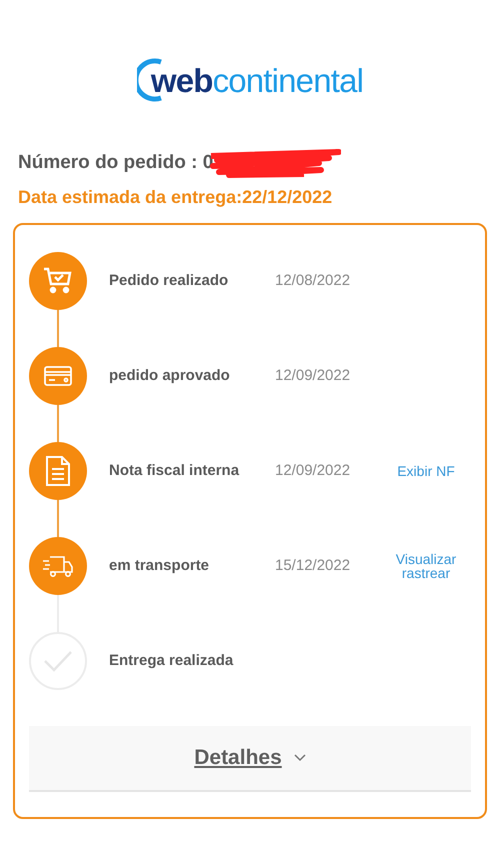 The height and width of the screenshot is (842, 500). What do you see at coordinates (250, 759) in the screenshot?
I see `details-button: Detalhes` at bounding box center [250, 759].